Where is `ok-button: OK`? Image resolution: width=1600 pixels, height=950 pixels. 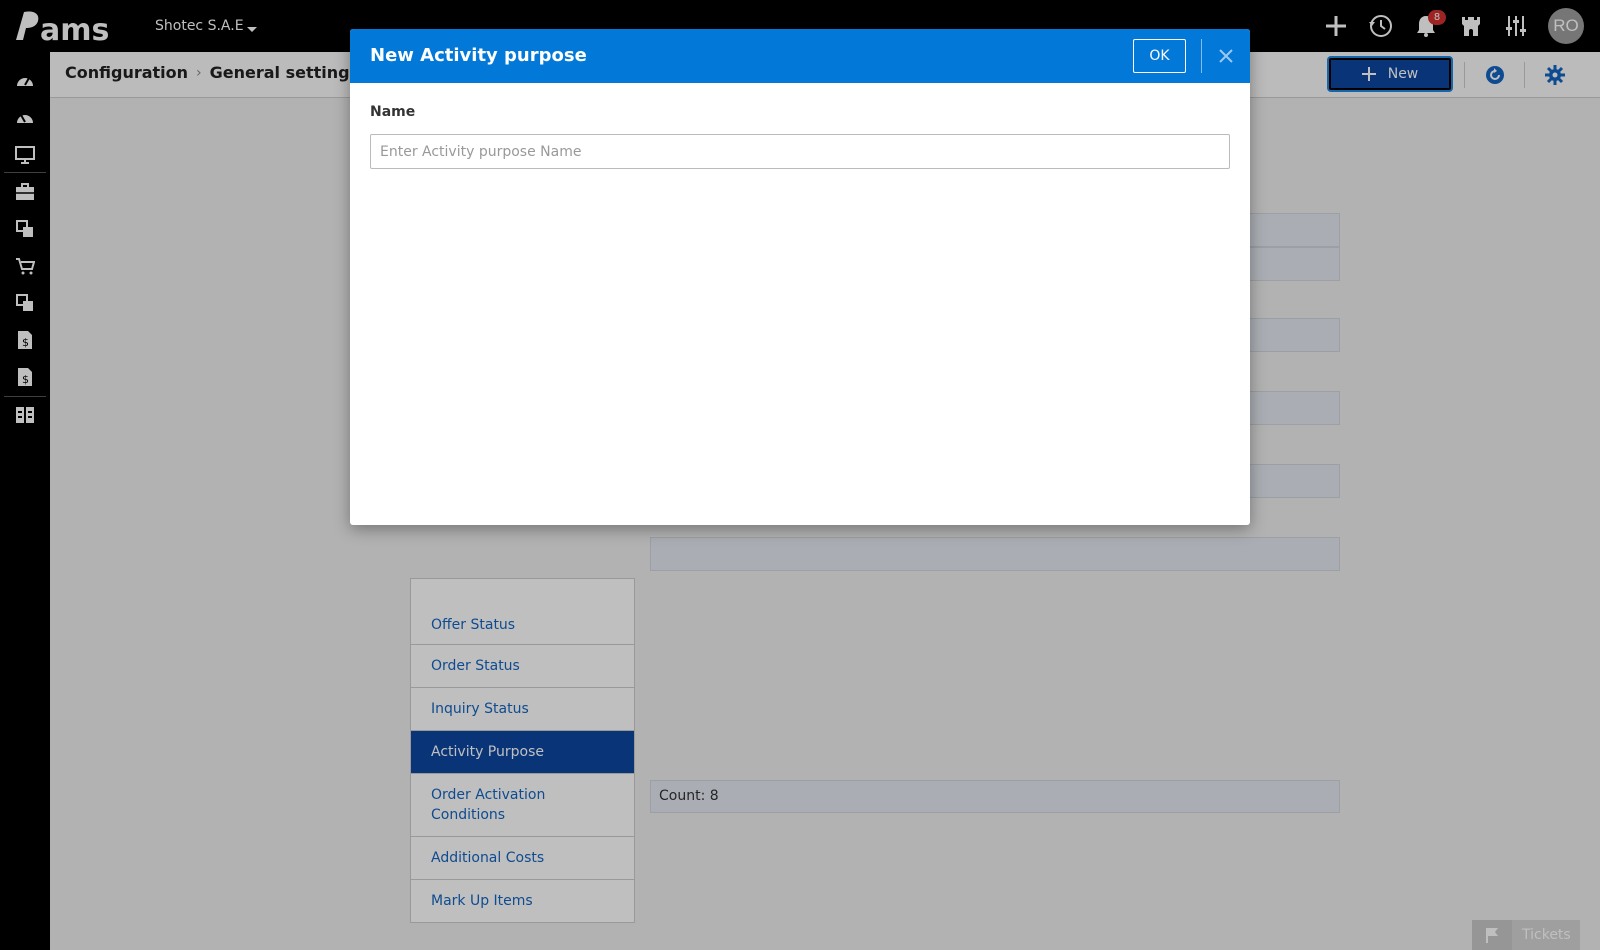 ok-button: OK is located at coordinates (1159, 56).